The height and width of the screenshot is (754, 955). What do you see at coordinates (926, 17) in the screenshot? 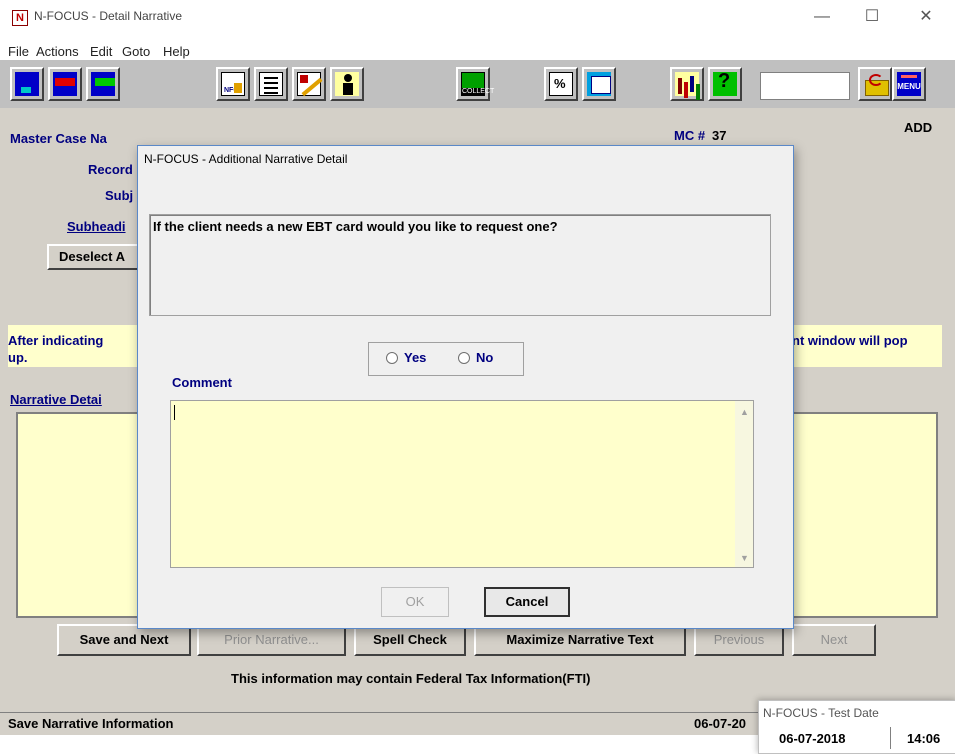
I see `close-button: ✕` at bounding box center [926, 17].